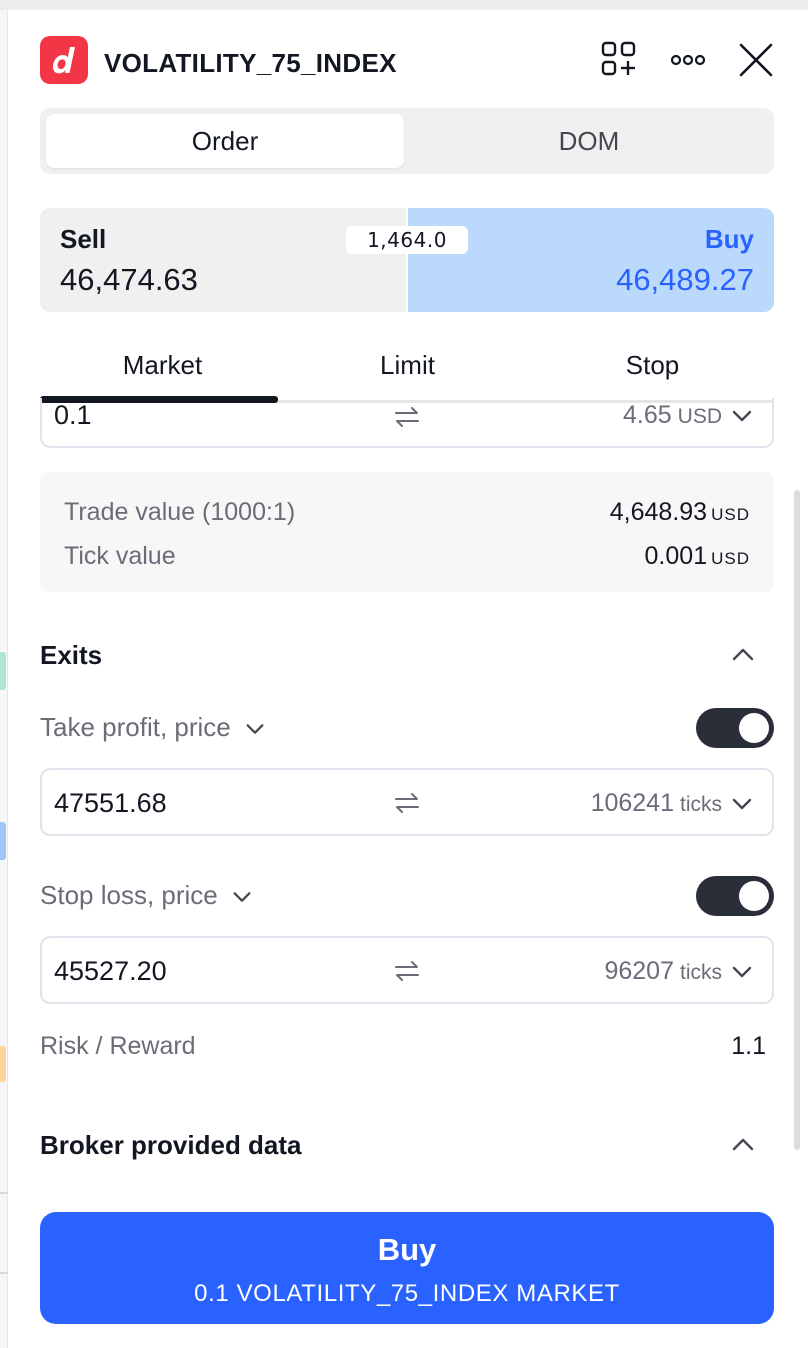 The image size is (808, 1348). Describe the element at coordinates (701, 972) in the screenshot. I see `stop-loss-ticks-unit: ticks` at that location.